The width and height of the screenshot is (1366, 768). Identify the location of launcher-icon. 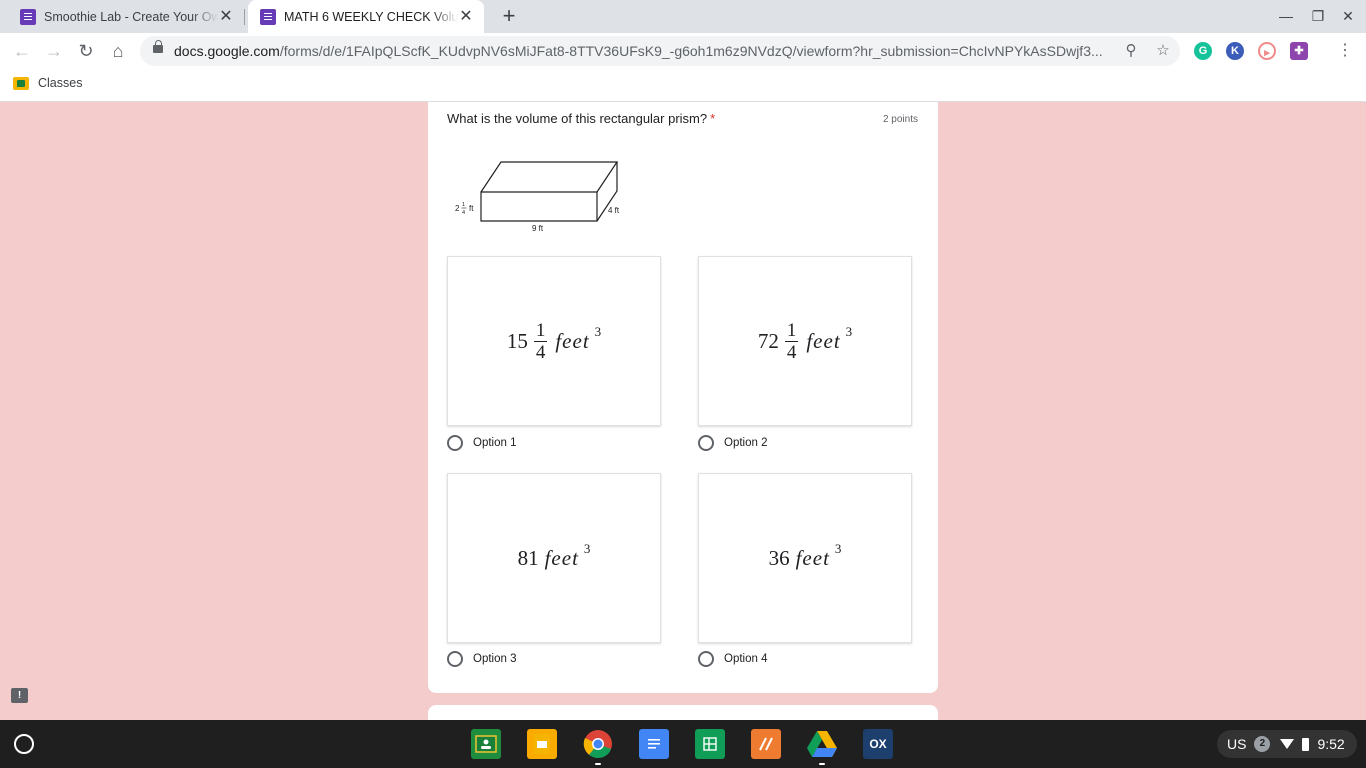
(24, 744).